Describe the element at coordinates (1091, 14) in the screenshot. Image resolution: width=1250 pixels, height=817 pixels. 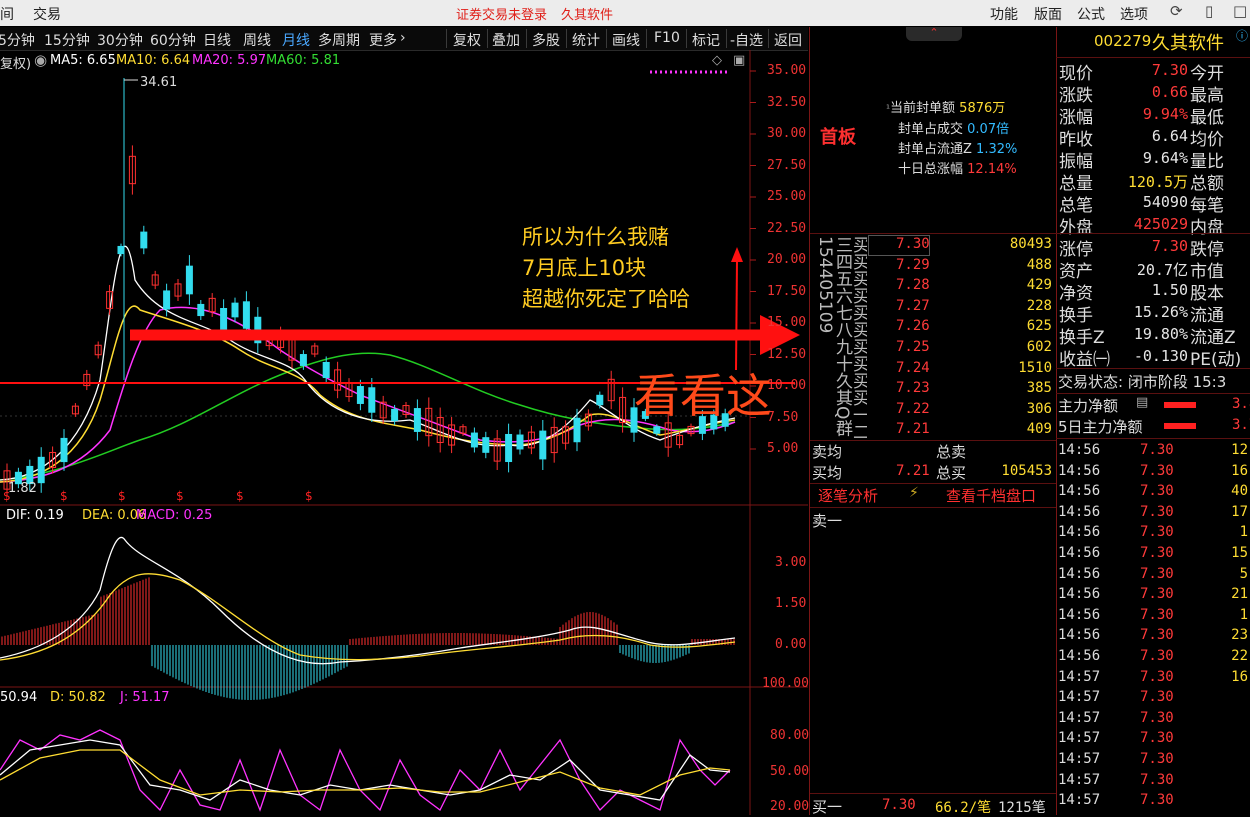
I see `menu-formula: 公式` at that location.